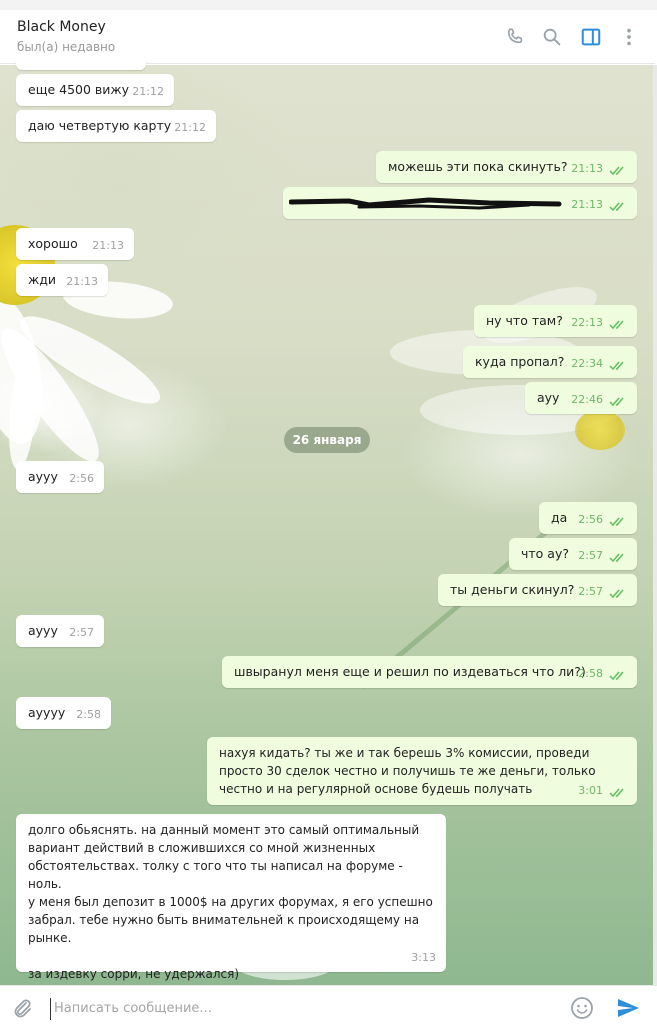  Describe the element at coordinates (60, 477) in the screenshot. I see `message-incoming: аууу 2:56` at that location.